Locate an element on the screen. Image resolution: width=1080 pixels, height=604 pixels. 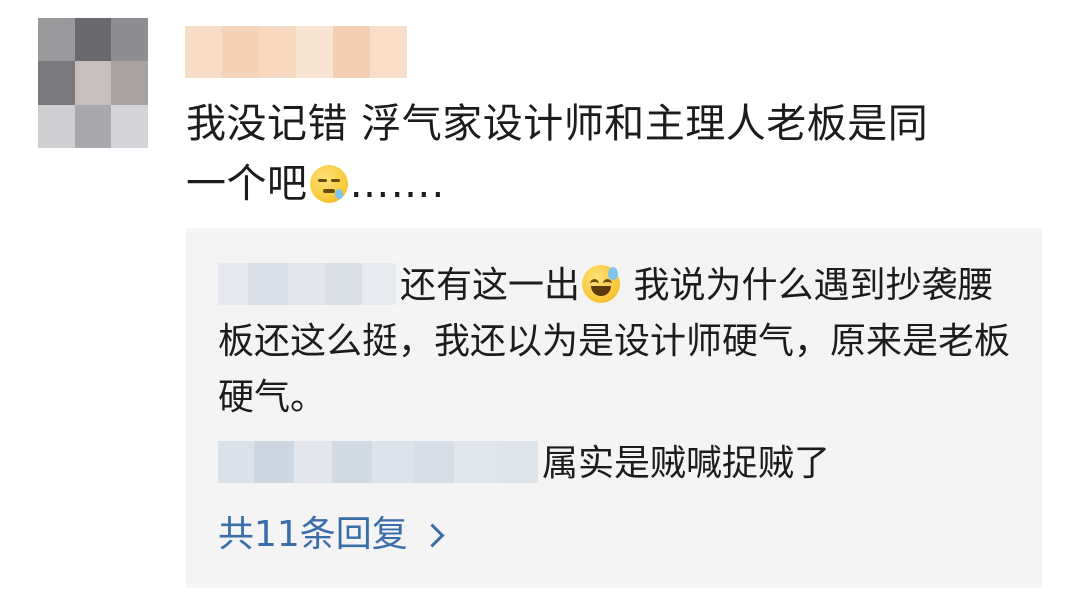
reply-item: 属实是贼喊捉贼了 is located at coordinates (618, 464).